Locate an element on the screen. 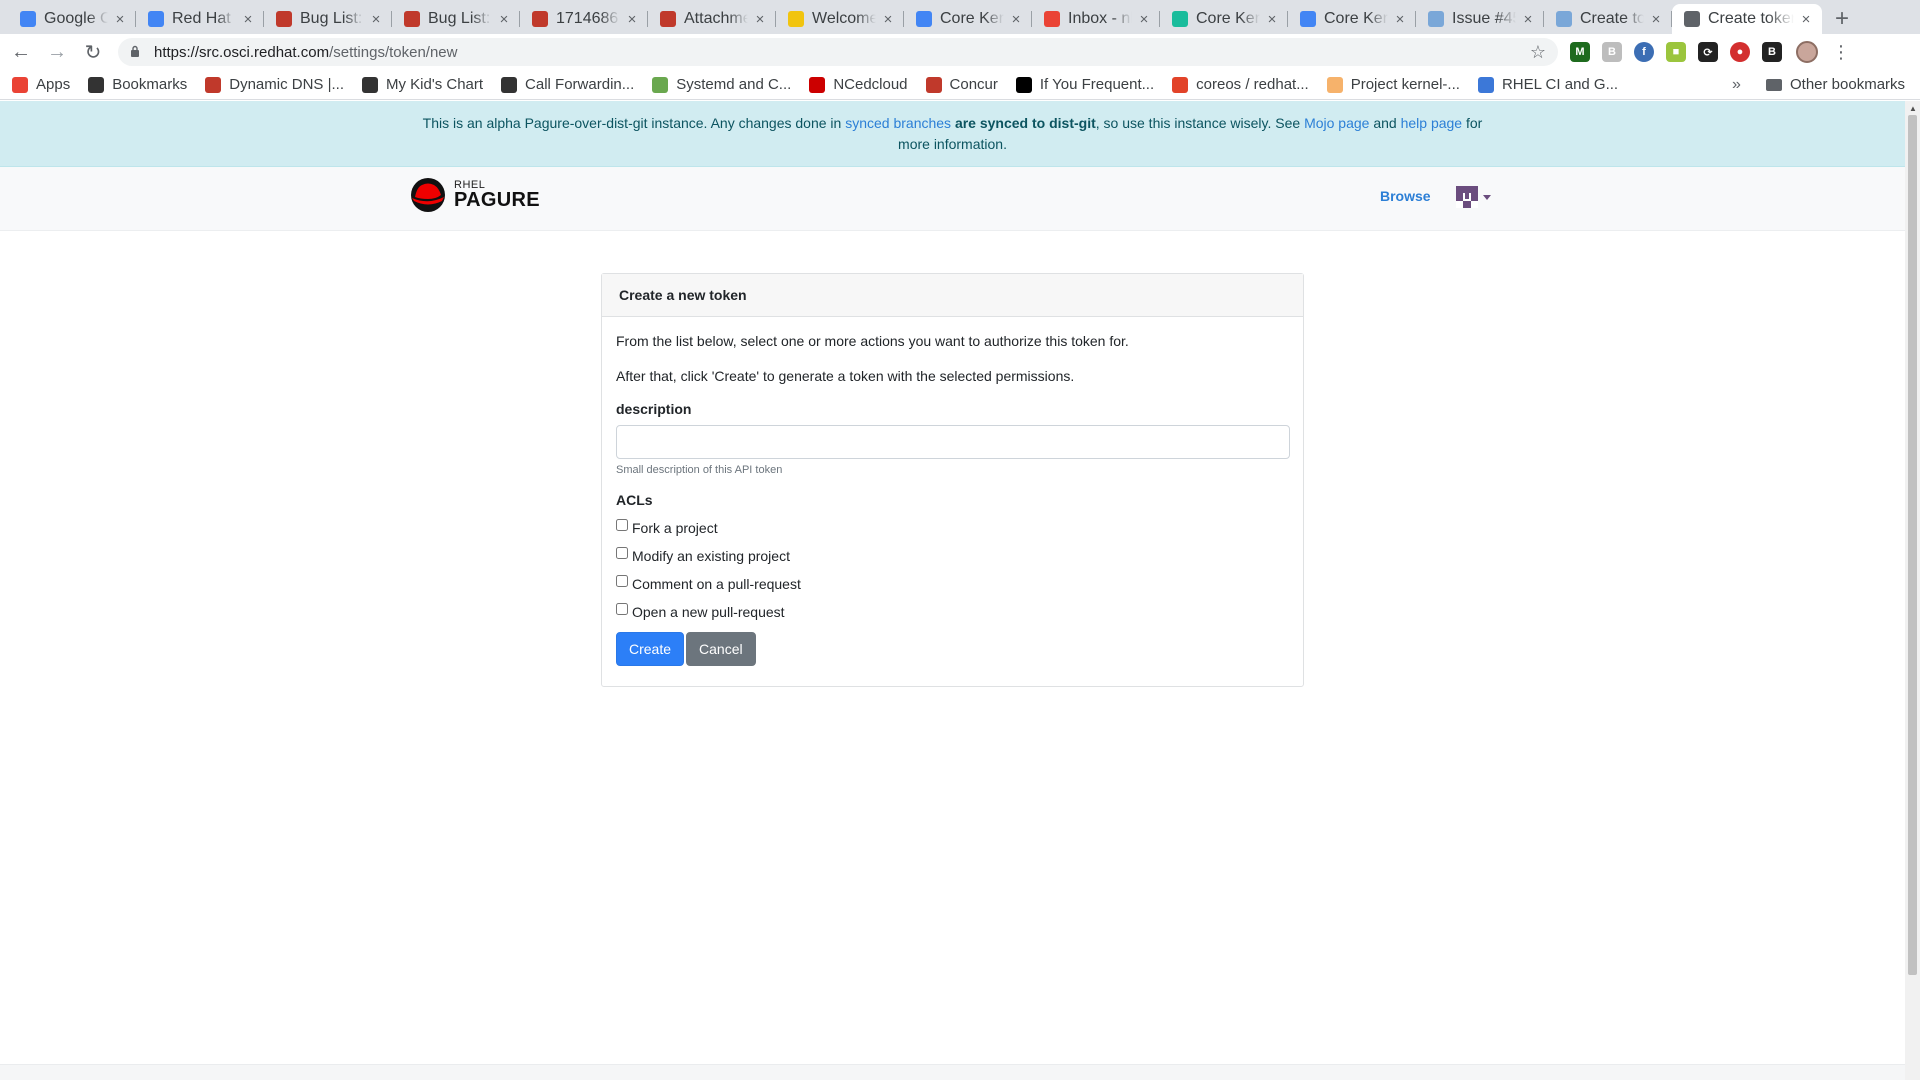 Image resolution: width=1920 pixels, height=1080 pixels. bookmarks-overflow-chevron-icon: » is located at coordinates (1736, 85).